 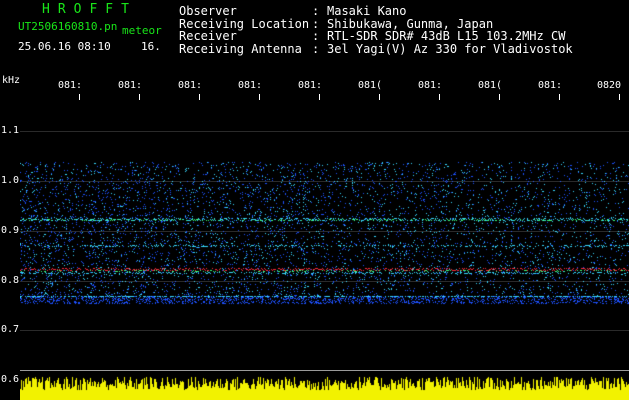 What do you see at coordinates (324, 386) in the screenshot?
I see `signal-level-bars` at bounding box center [324, 386].